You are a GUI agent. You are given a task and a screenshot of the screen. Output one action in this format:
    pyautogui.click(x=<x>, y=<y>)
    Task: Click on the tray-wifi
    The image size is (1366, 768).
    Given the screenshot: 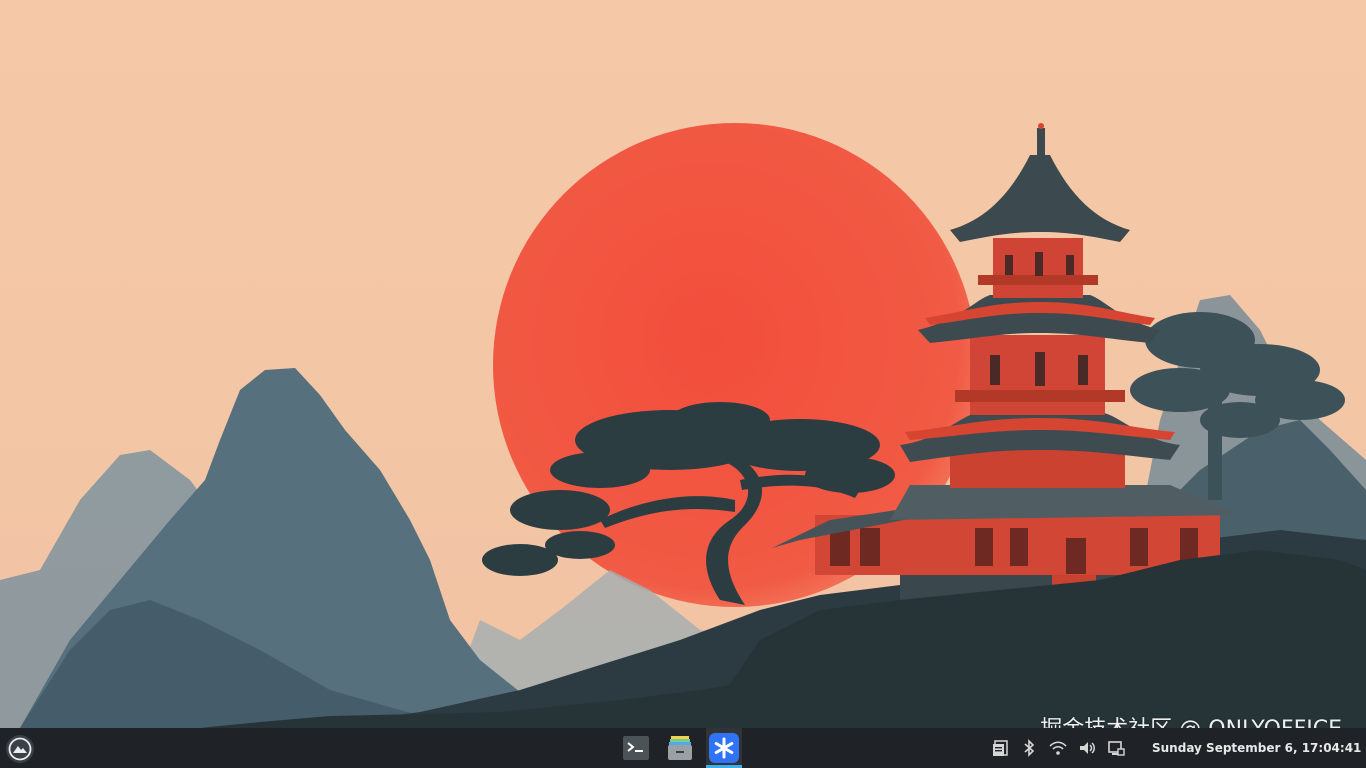 What is the action you would take?
    pyautogui.click(x=1058, y=748)
    